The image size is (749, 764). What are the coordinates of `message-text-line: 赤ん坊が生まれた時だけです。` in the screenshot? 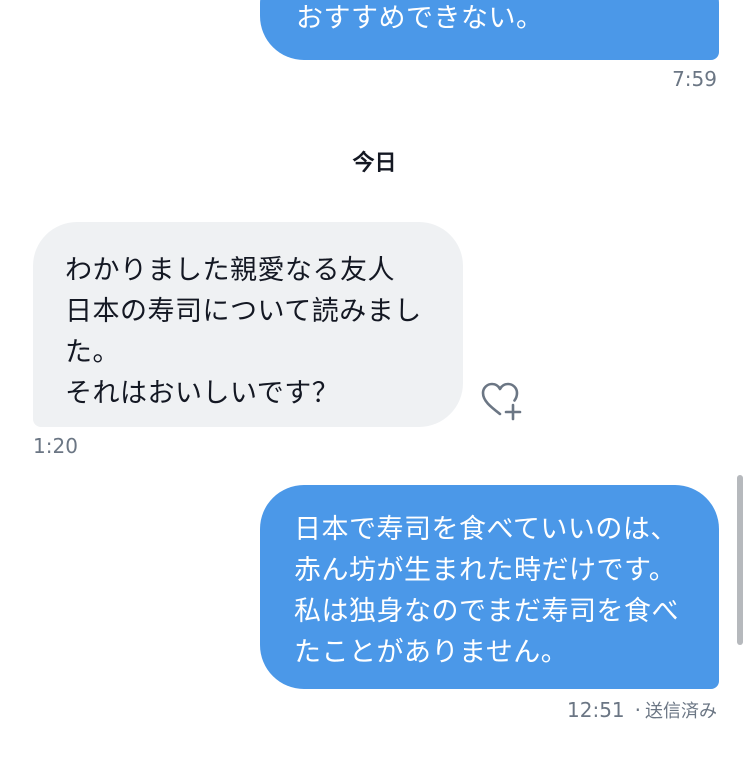 It's located at (485, 570).